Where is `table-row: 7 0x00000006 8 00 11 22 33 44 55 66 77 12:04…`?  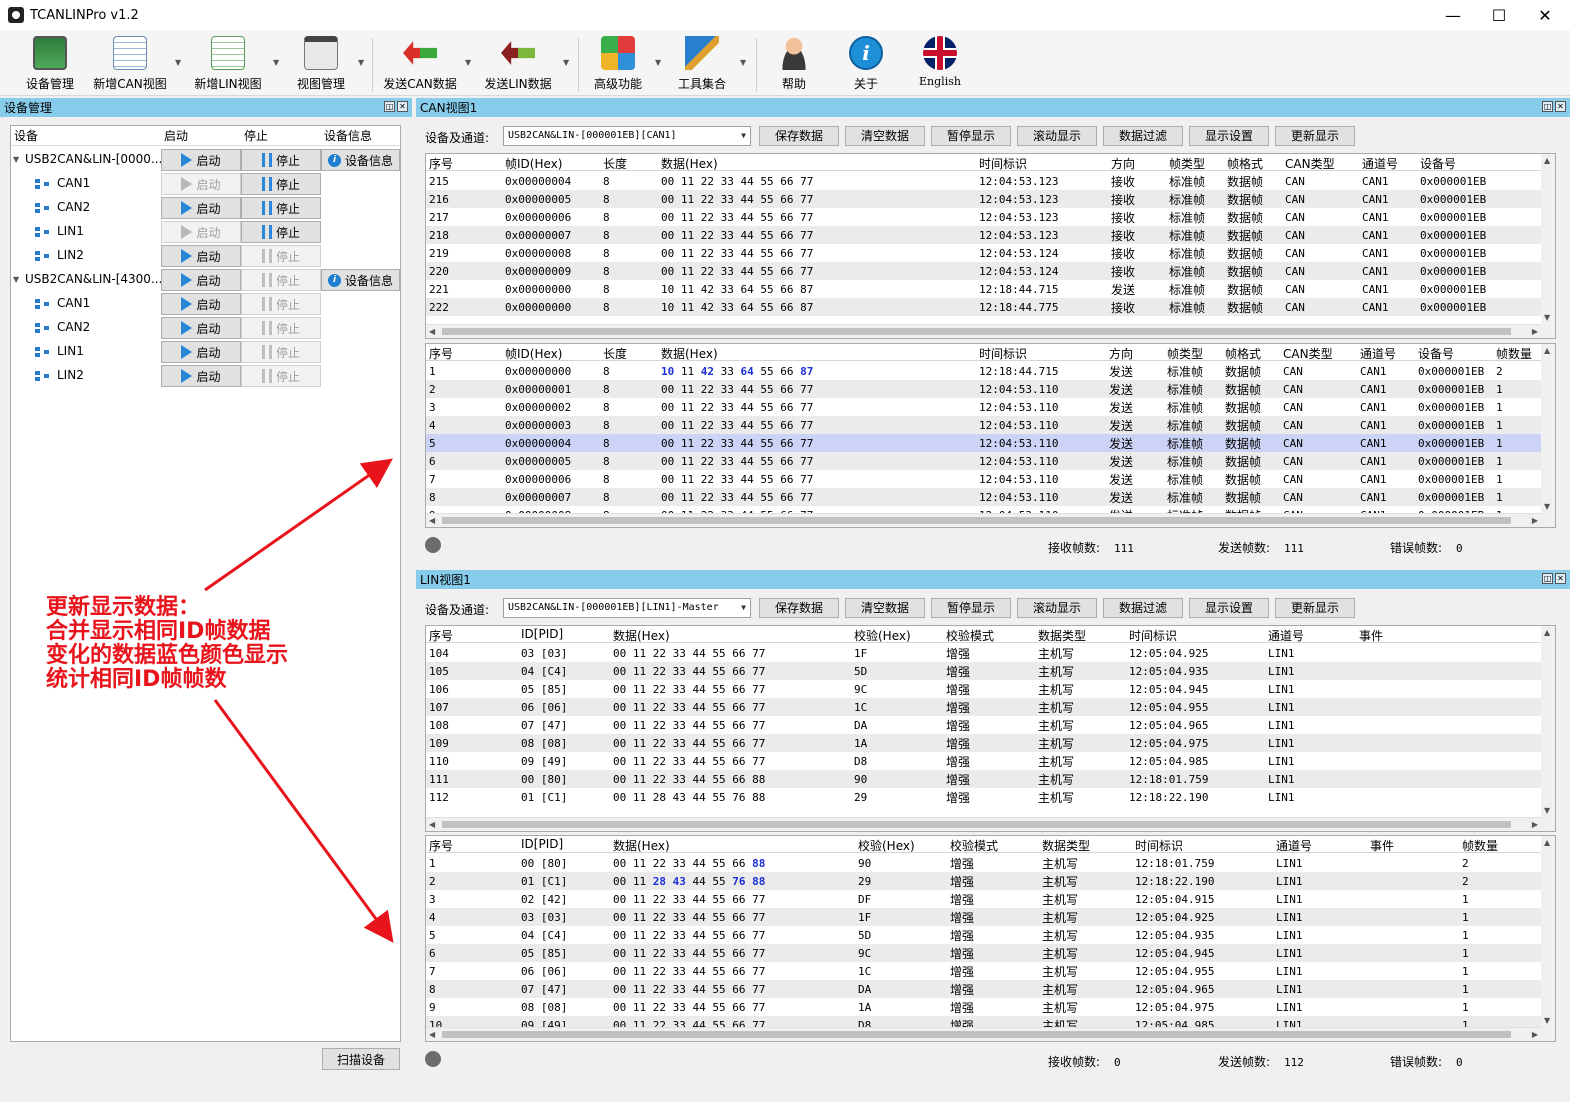
table-row: 7 0x00000006 8 00 11 22 33 44 55 66 77 12:04… is located at coordinates (990, 479).